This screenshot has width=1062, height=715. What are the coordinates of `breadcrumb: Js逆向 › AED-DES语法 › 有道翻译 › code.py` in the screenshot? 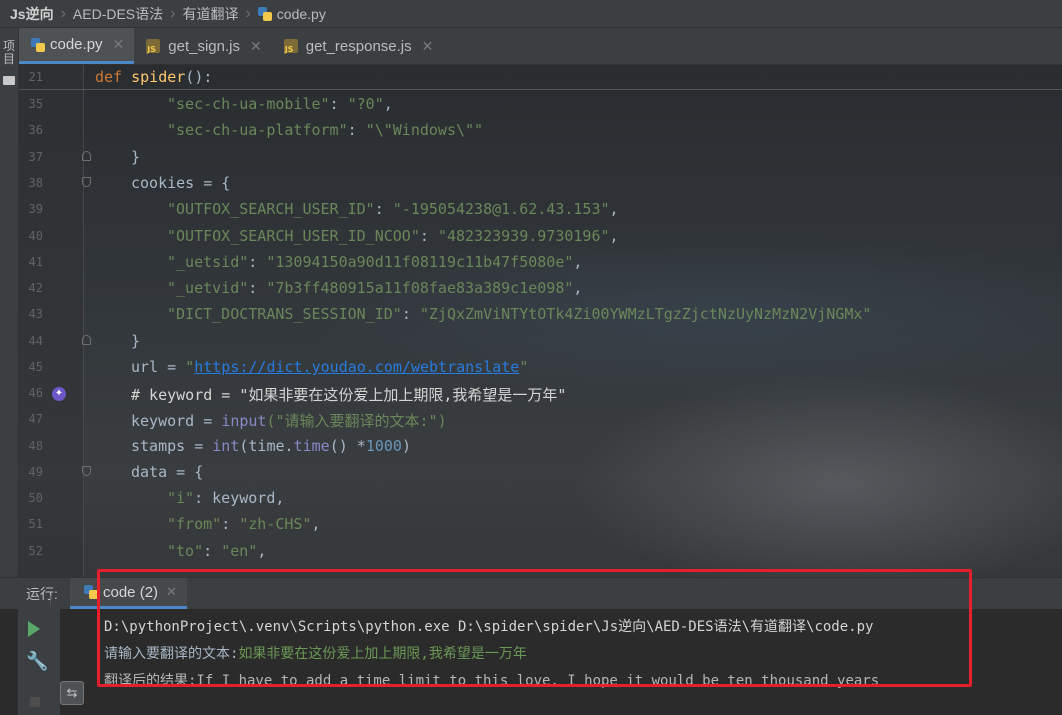 It's located at (531, 14).